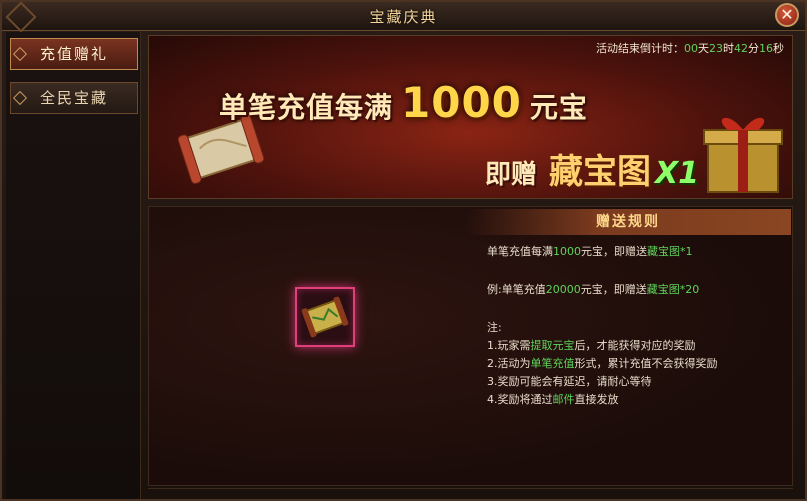 The height and width of the screenshot is (501, 807). I want to click on rule-line: 单笔充值每满1000元宝，即赠送藏宝图*1, so click(637, 252).